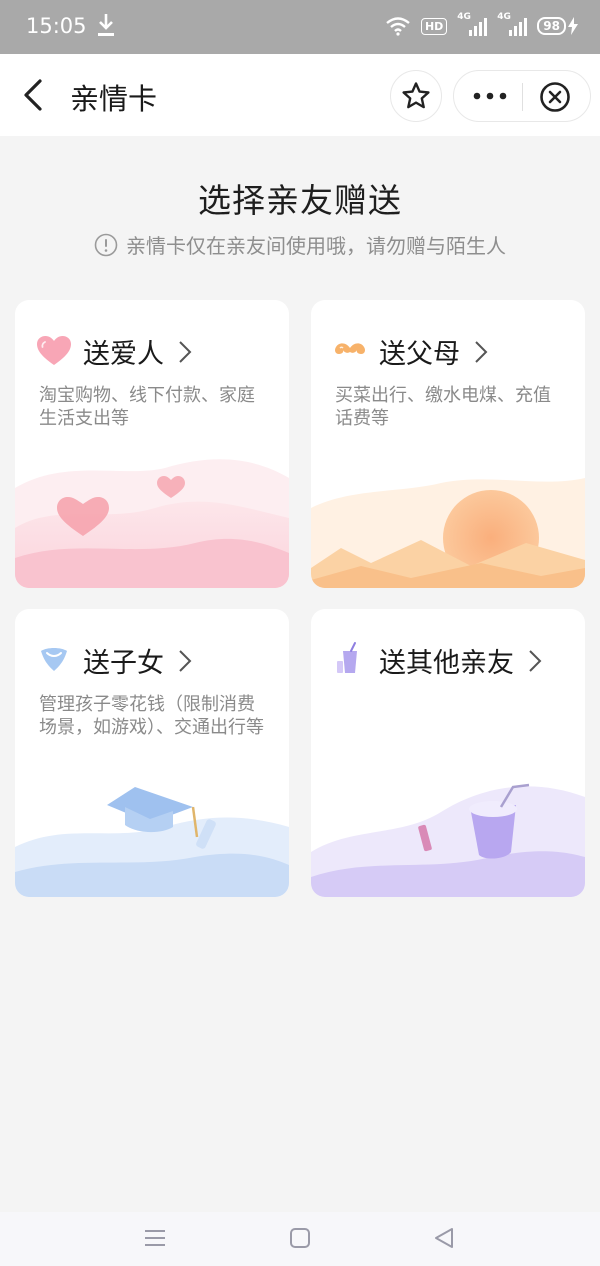  Describe the element at coordinates (460, 660) in the screenshot. I see `card-other-friends-title: 送其他亲友` at that location.